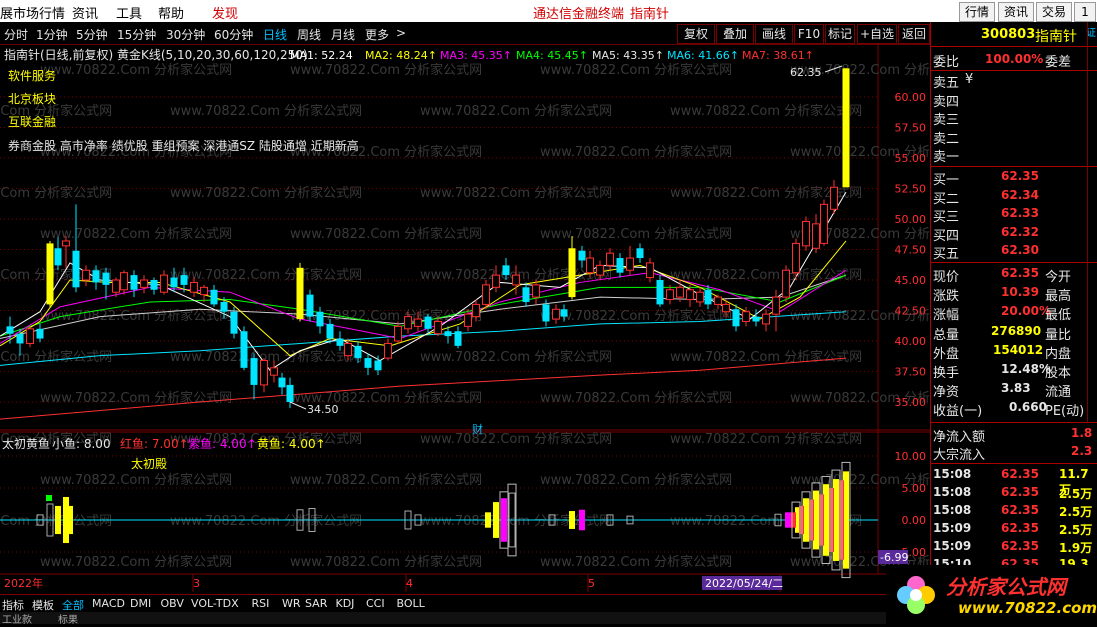  What do you see at coordinates (1076, 512) in the screenshot?
I see `tick-volume: 2.5万` at bounding box center [1076, 512].